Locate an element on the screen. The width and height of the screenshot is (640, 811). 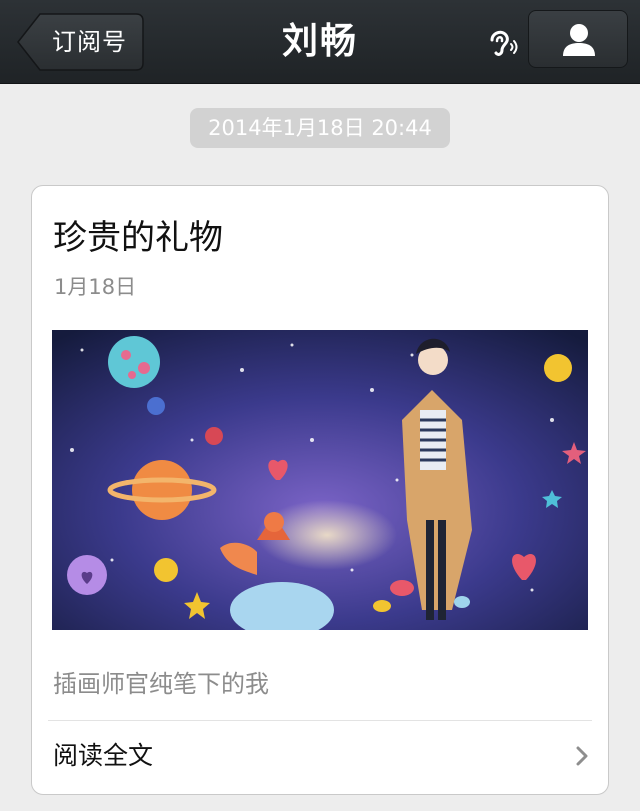
chevron-right-icon is located at coordinates (582, 756).